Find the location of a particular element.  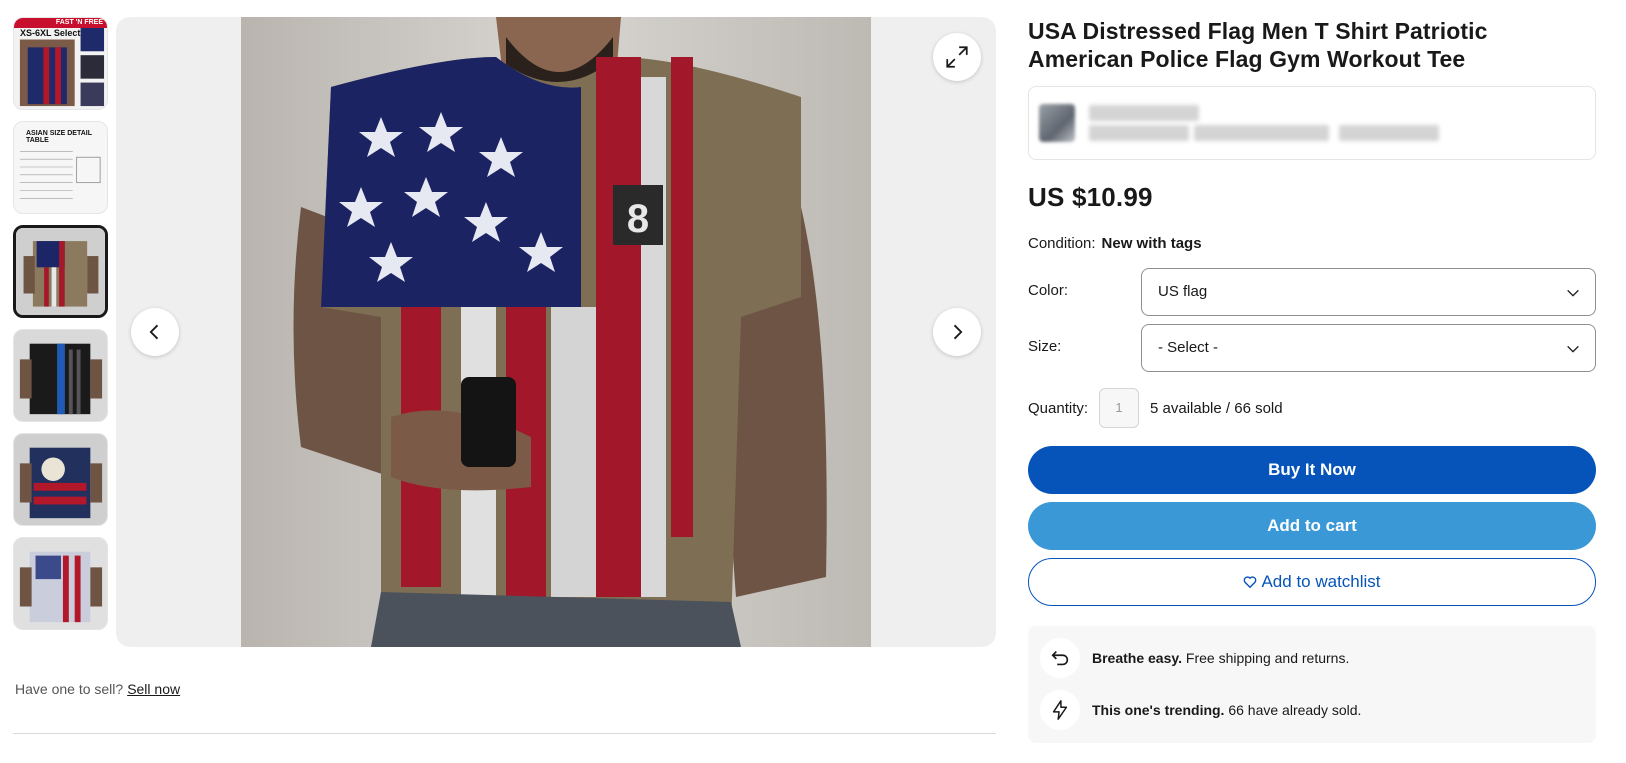

chevron-right-icon is located at coordinates (958, 332).